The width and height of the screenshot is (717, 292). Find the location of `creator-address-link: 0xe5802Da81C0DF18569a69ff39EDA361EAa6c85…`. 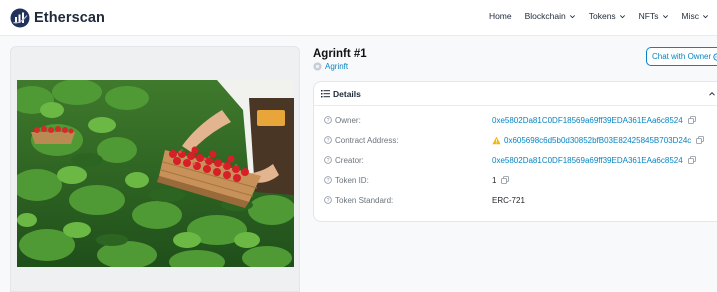

creator-address-link: 0xe5802Da81C0DF18569a69ff39EDA361EAa6c85… is located at coordinates (587, 160).